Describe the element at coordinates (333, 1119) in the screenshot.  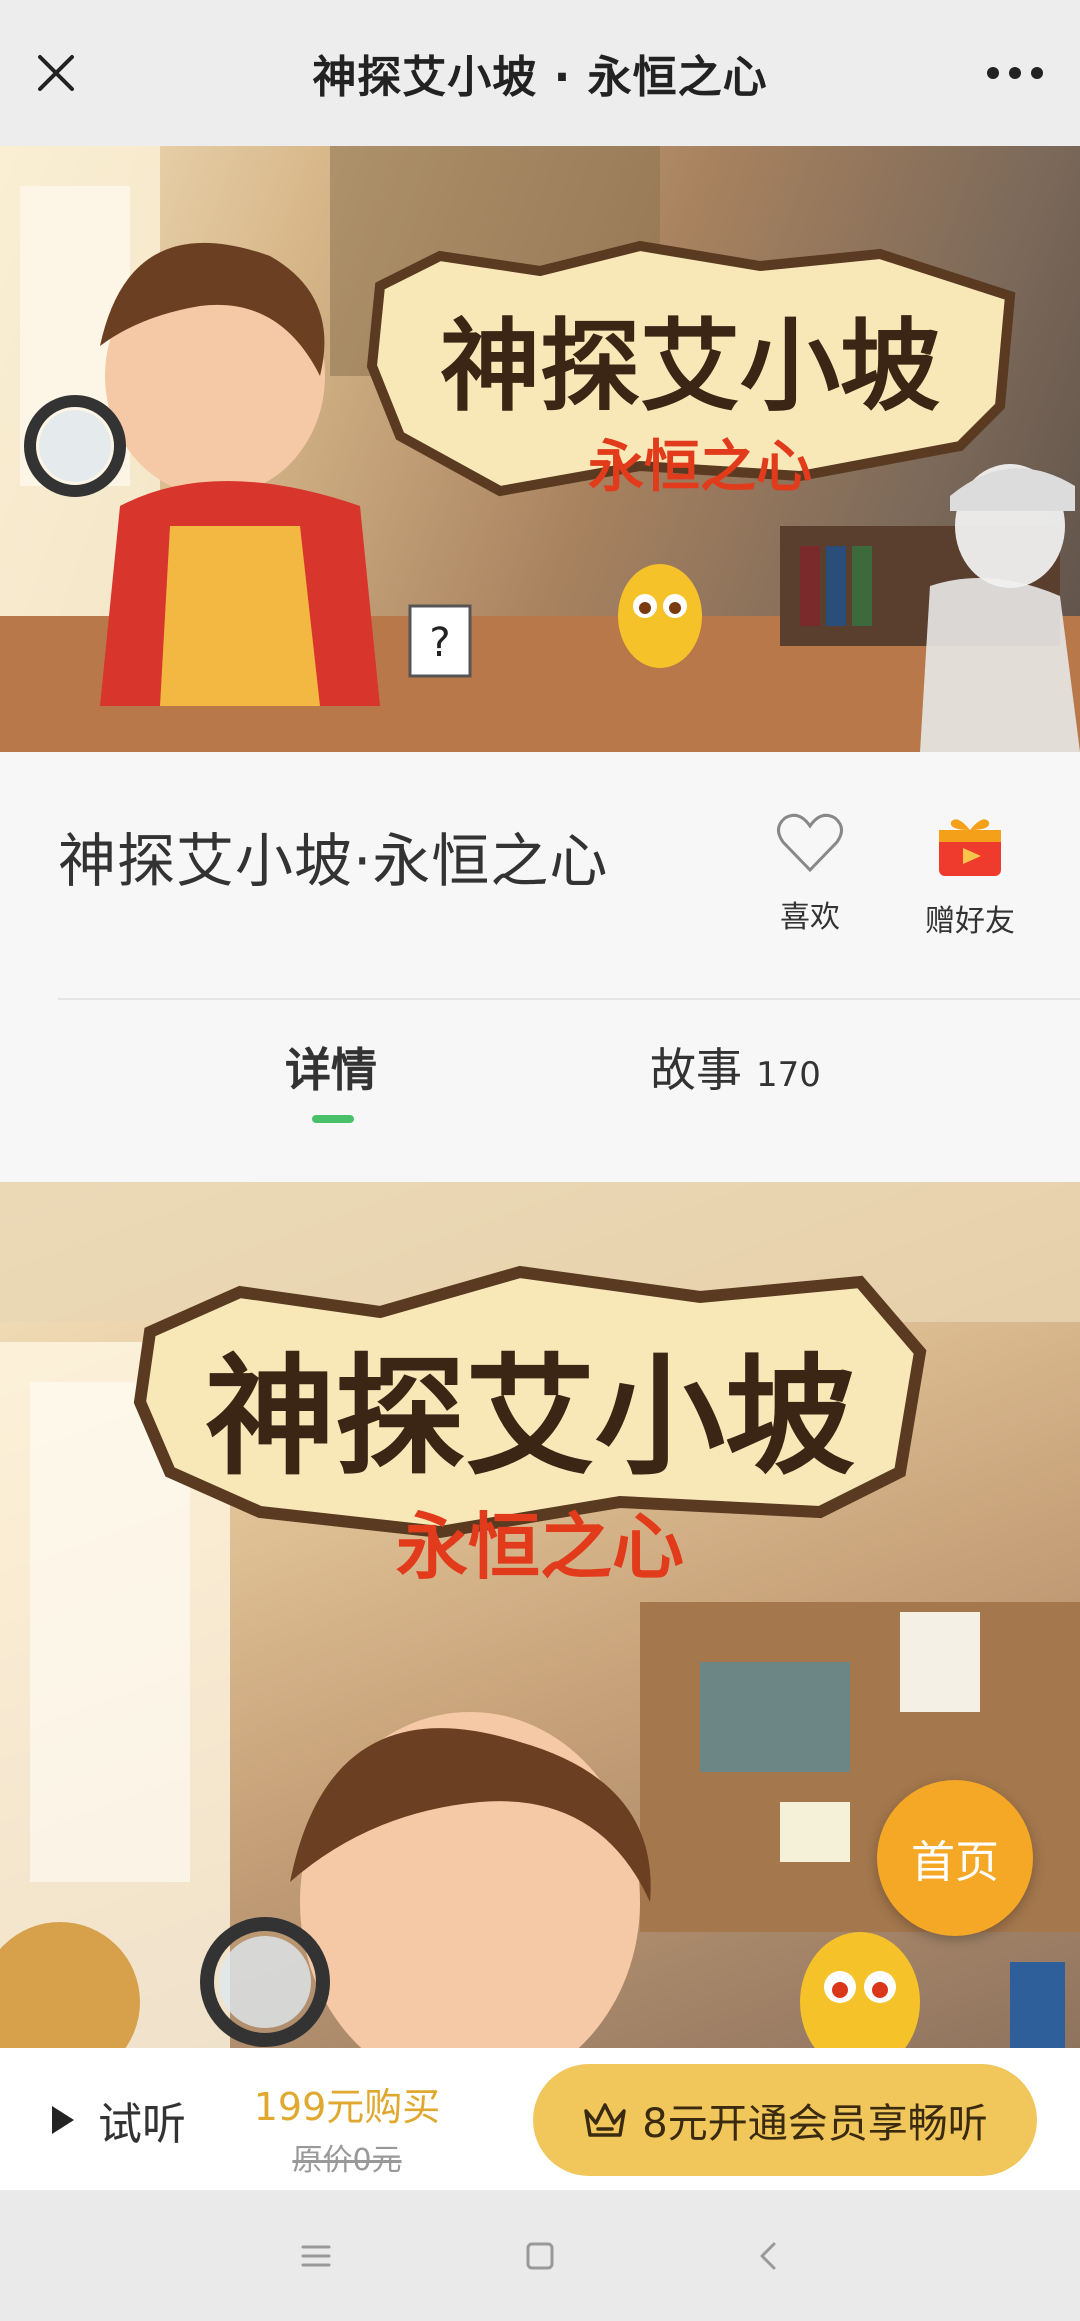
I see `tab-active-indicator` at that location.